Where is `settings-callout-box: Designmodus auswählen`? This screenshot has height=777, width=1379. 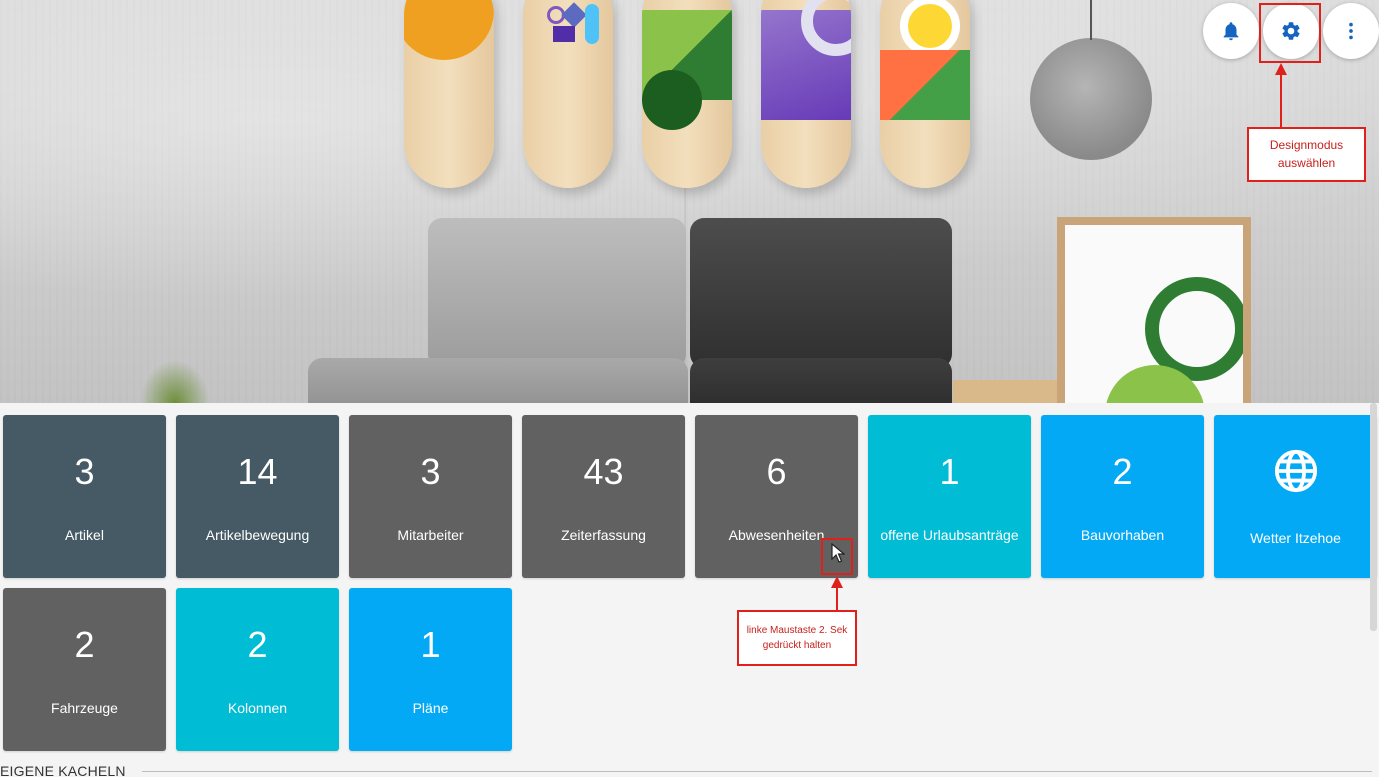
settings-callout-box: Designmodus auswählen is located at coordinates (1306, 154).